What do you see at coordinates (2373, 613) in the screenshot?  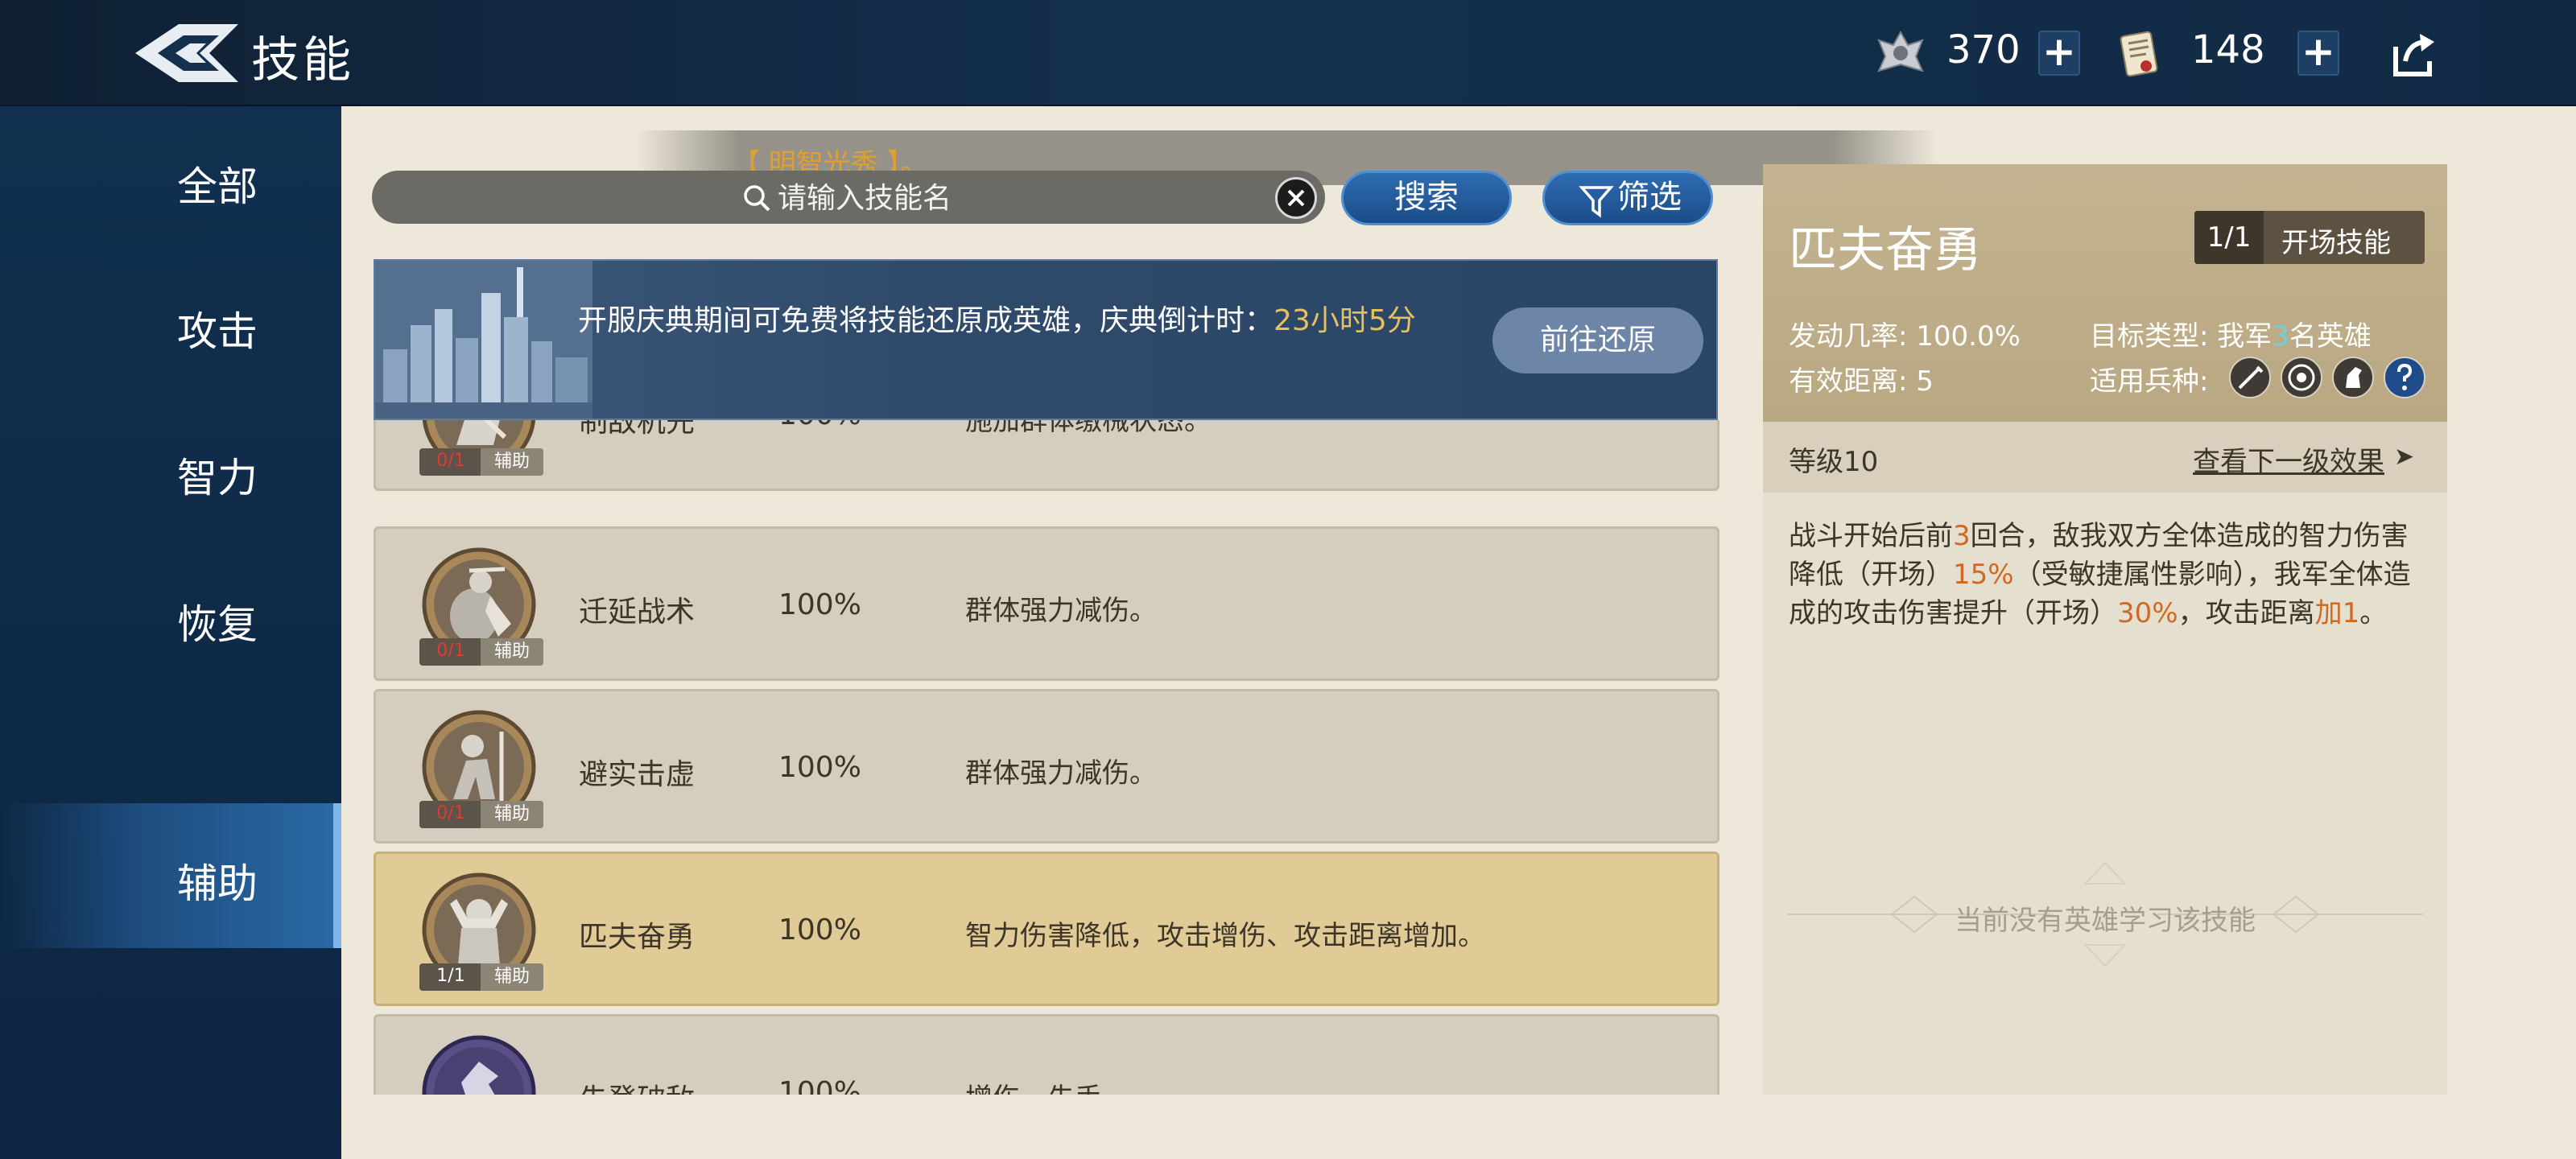 I see `desc-part: 。` at bounding box center [2373, 613].